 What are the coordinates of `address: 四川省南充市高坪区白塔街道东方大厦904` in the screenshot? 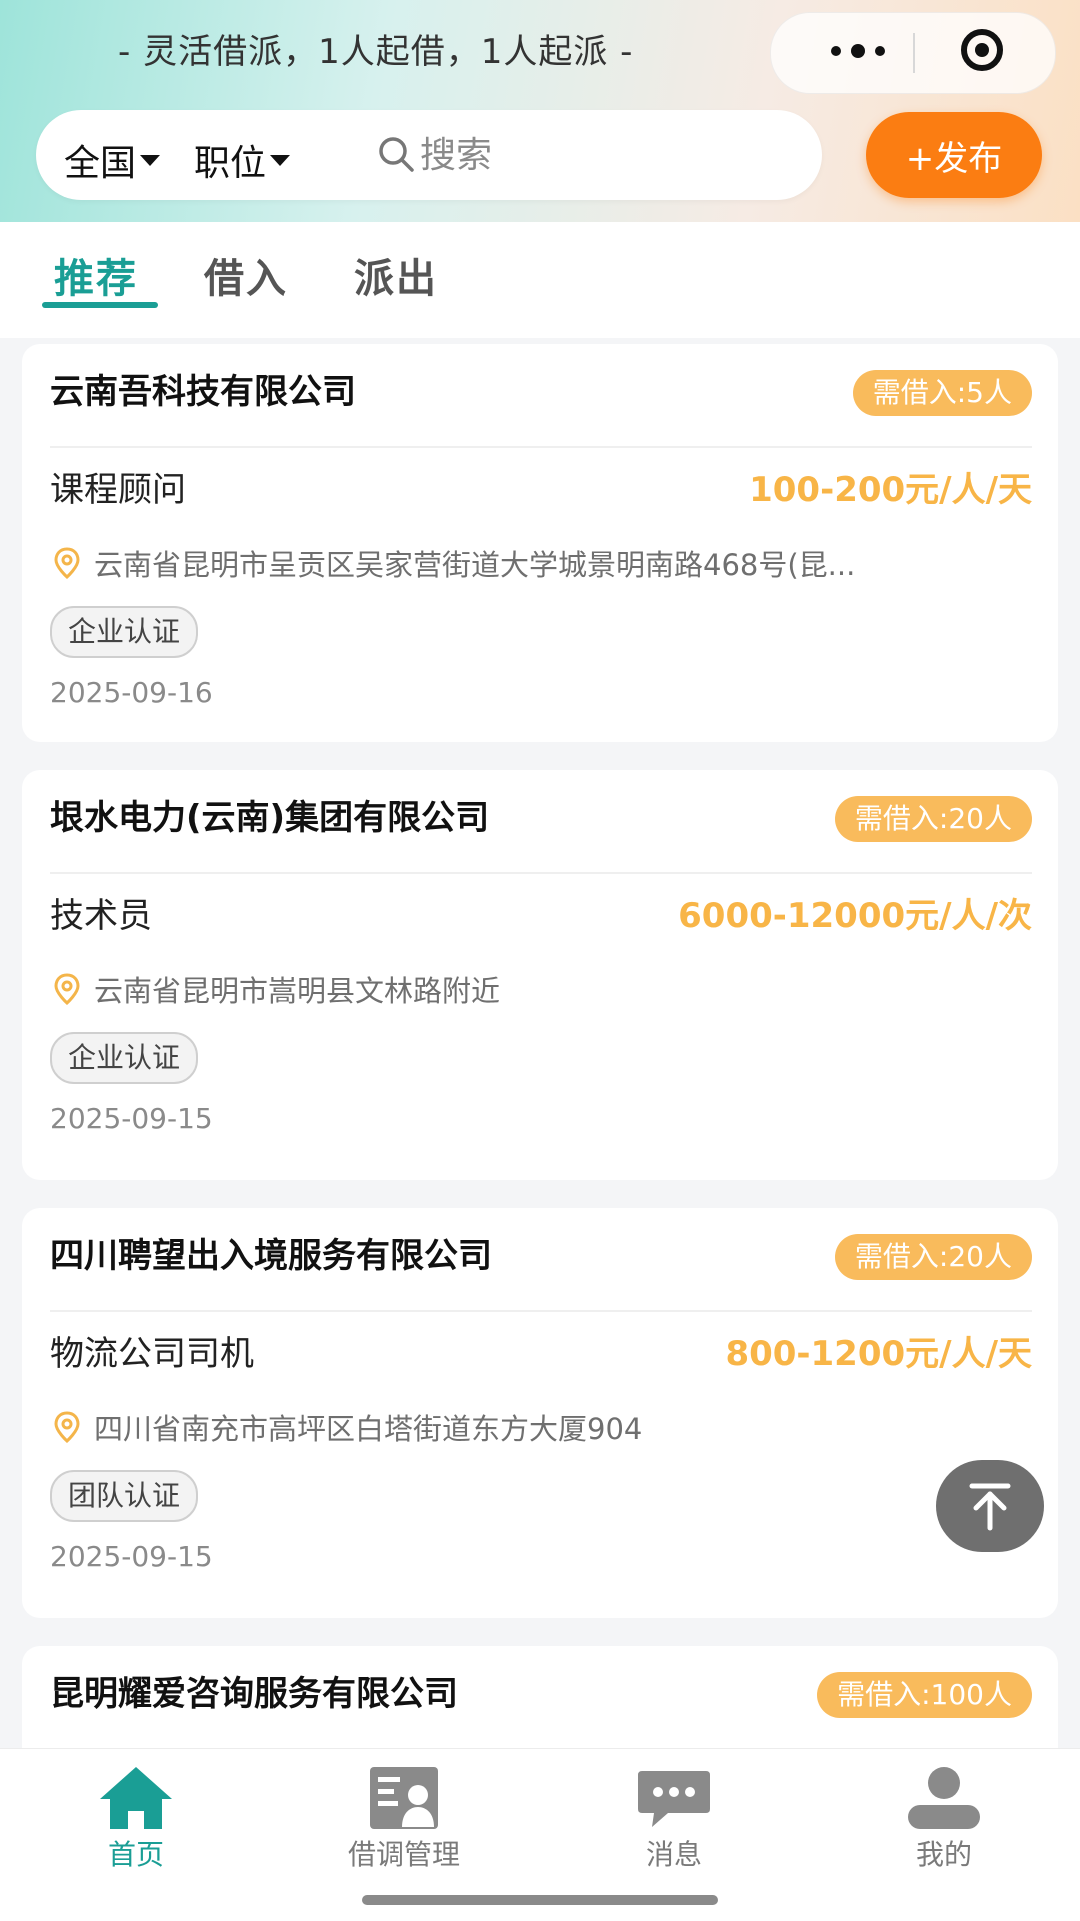 It's located at (368, 1429).